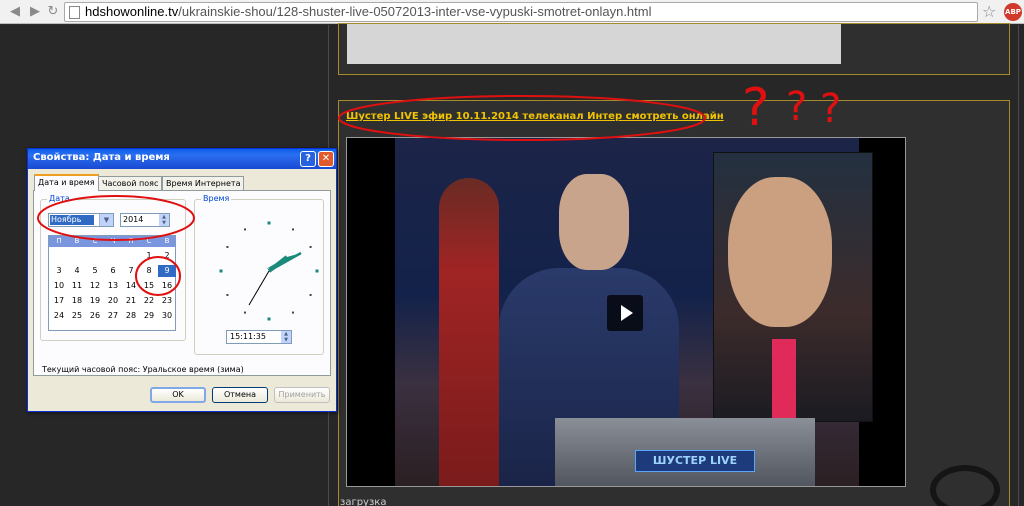 The width and height of the screenshot is (1024, 506). I want to click on calendar-day: 10, so click(59, 286).